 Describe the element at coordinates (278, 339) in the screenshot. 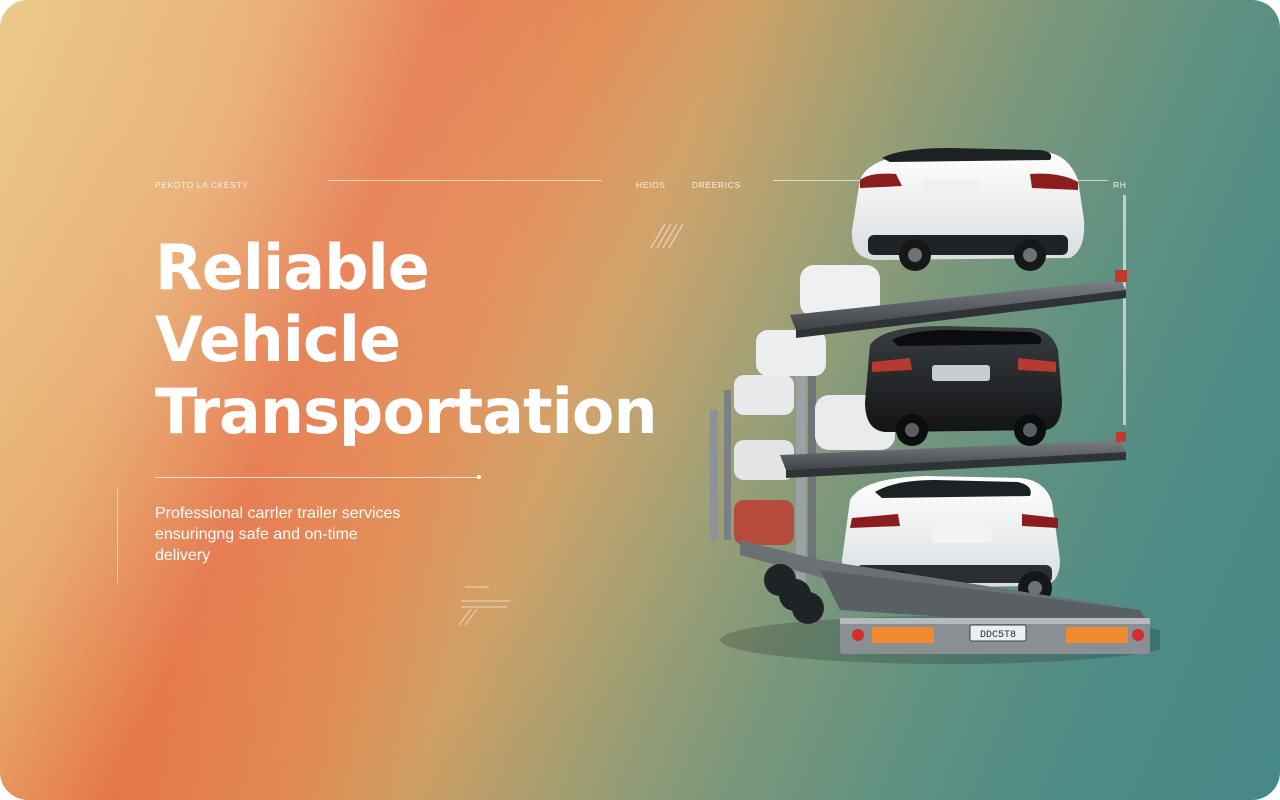

I see `hero-heading-line: Vehicle` at that location.